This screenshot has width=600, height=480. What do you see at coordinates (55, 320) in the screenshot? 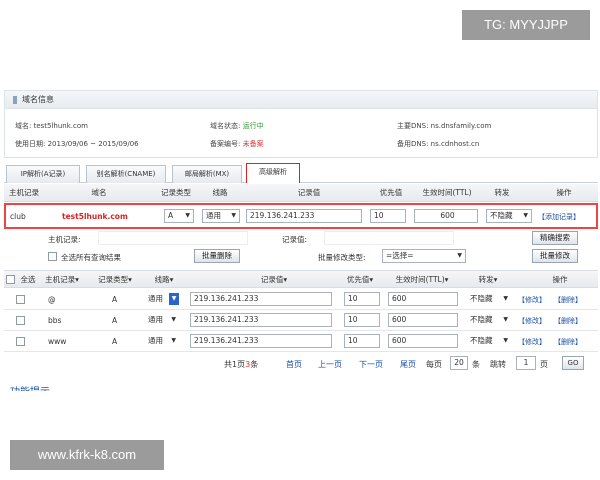
I see `record-host: bbs` at bounding box center [55, 320].